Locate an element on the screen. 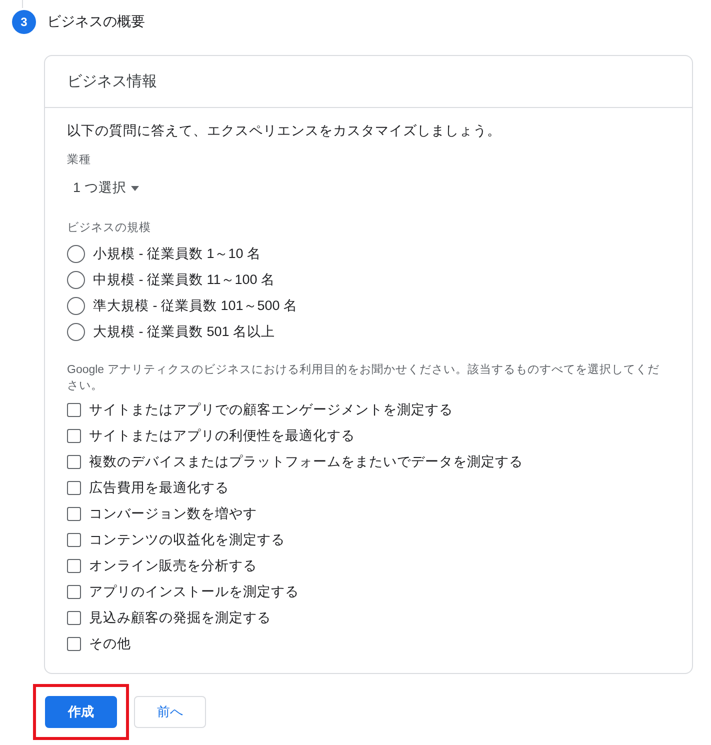 The height and width of the screenshot is (745, 711). field-label: 業種 is located at coordinates (79, 160).